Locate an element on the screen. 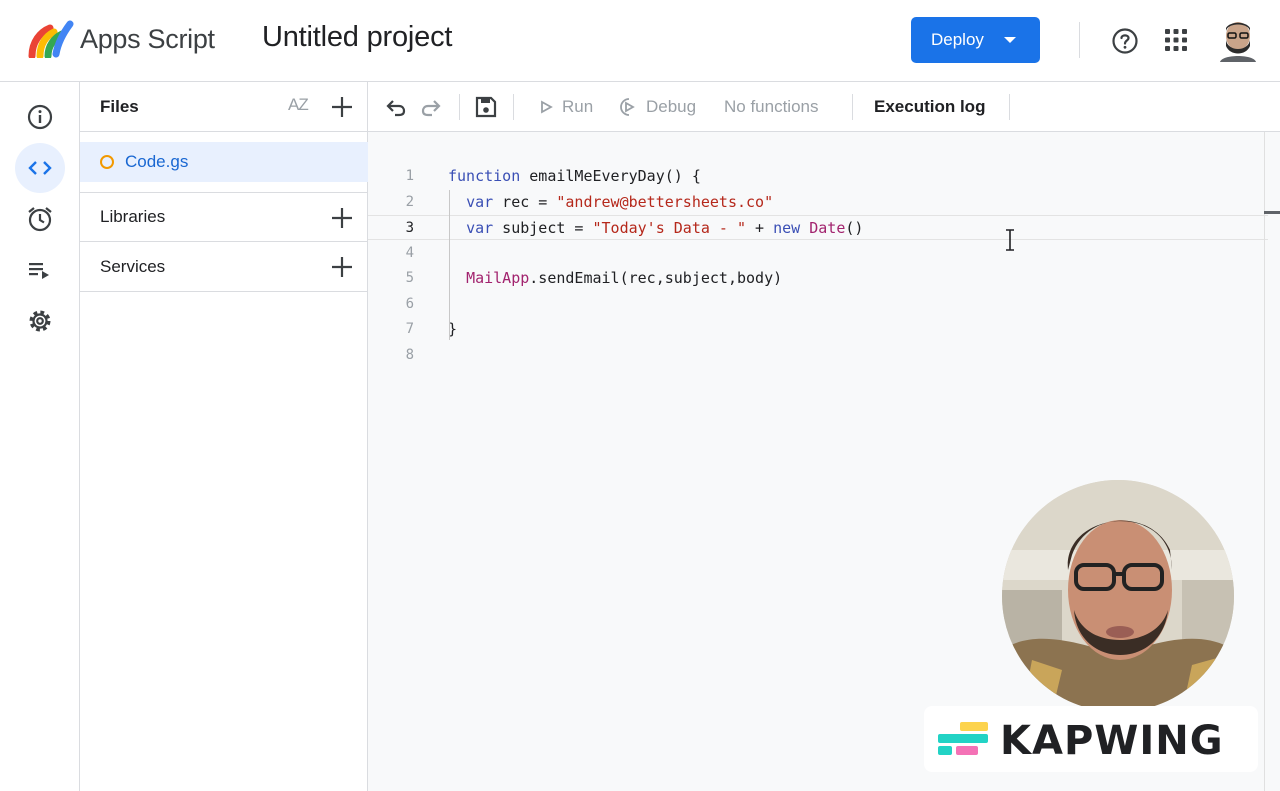 The height and width of the screenshot is (791, 1280). scrollbar-cursor-marker is located at coordinates (1272, 212).